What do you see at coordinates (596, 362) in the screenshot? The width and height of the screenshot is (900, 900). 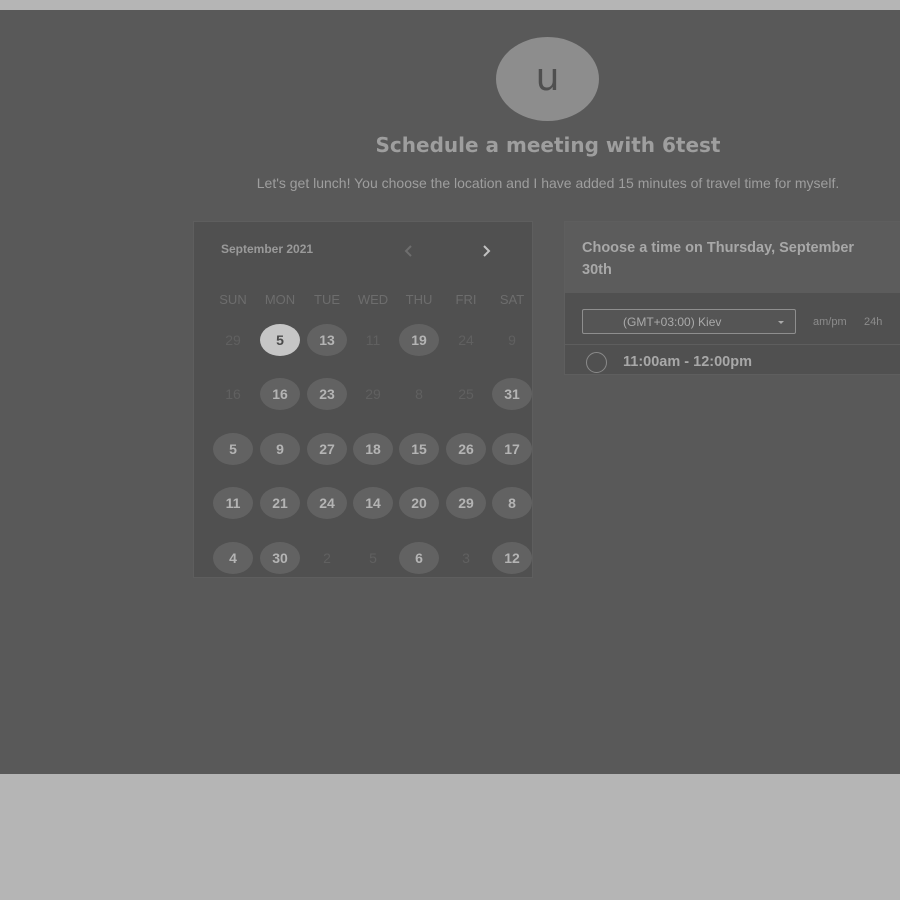 I see `radio-circle-icon` at bounding box center [596, 362].